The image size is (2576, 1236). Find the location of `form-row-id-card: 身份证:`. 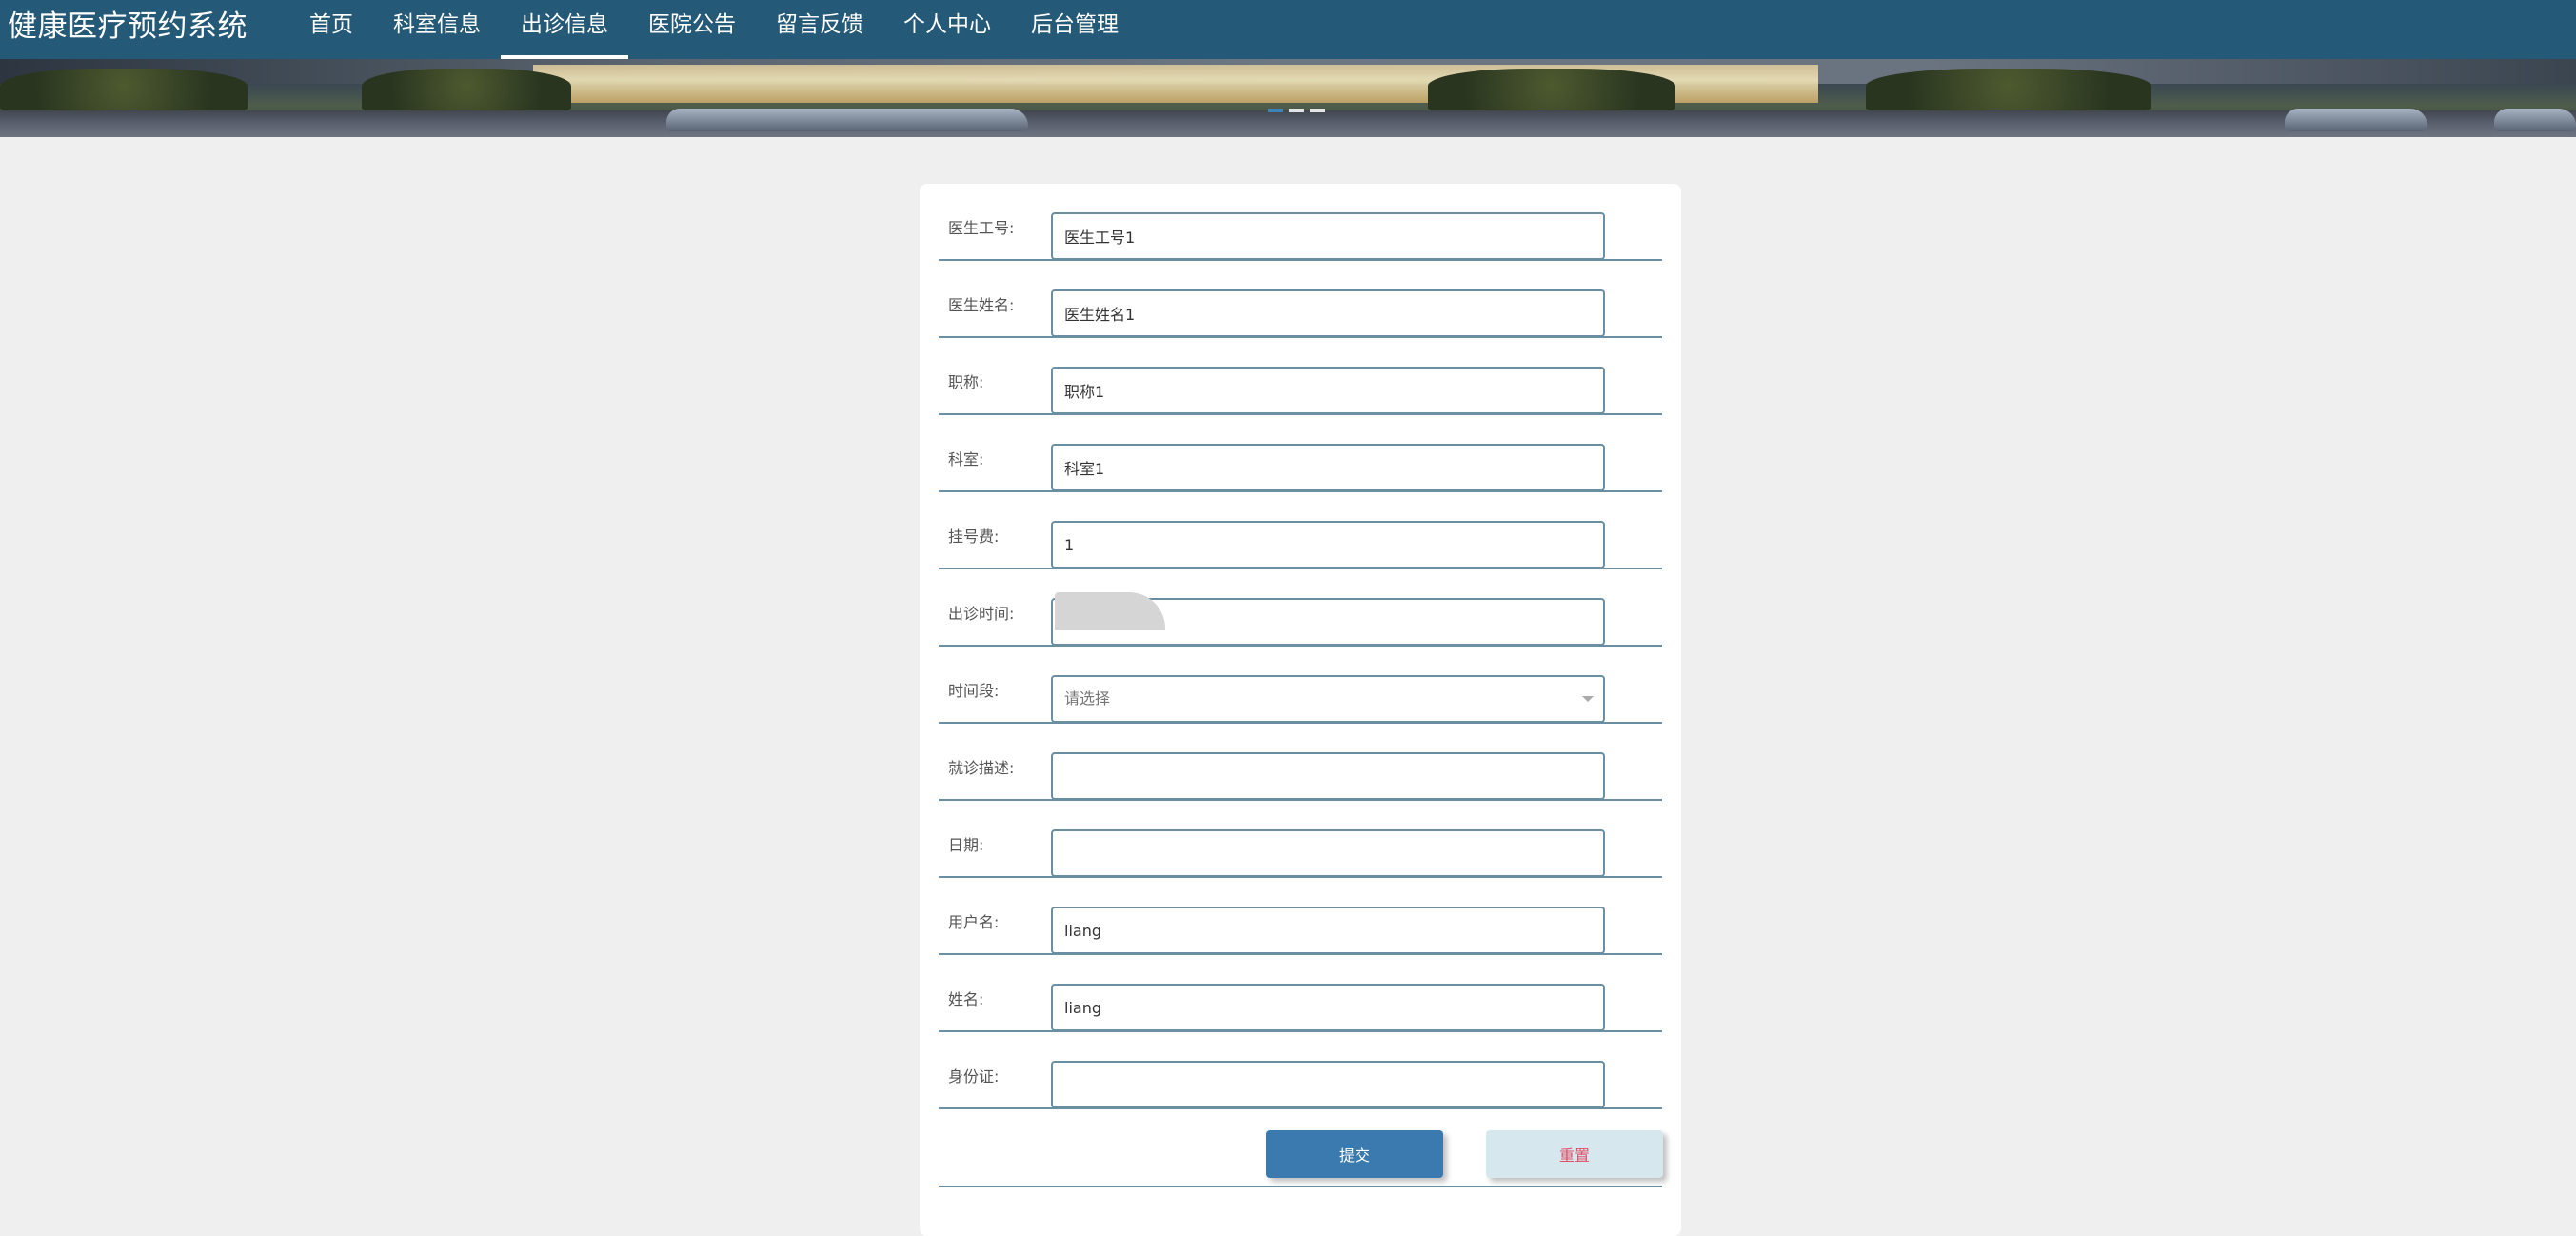

form-row-id-card: 身份证: is located at coordinates (1300, 1070).